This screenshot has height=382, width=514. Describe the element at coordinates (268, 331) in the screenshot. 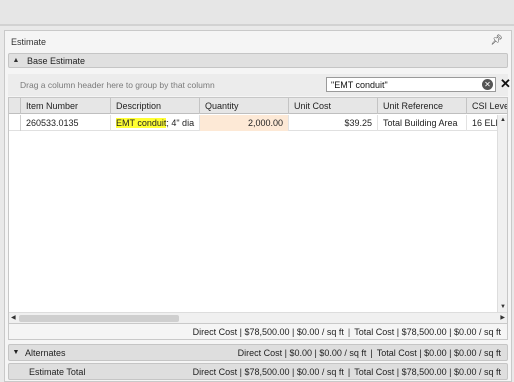

I see `base-direct-cost: Direct Cost | $78,500.00 | $0.00 / sq ft` at that location.